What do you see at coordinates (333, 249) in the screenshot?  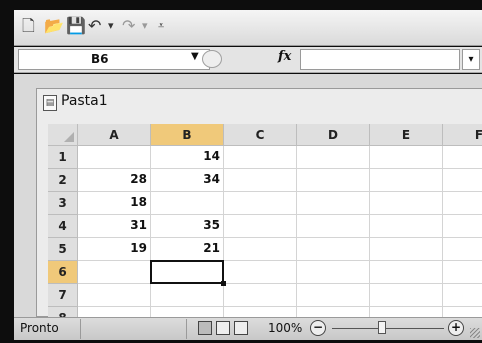 I see `cell-d5` at bounding box center [333, 249].